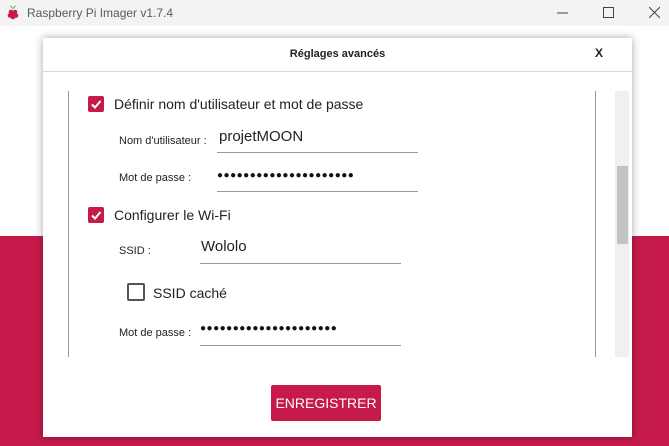 Image resolution: width=669 pixels, height=446 pixels. I want to click on save-button: ENREGISTRER, so click(326, 403).